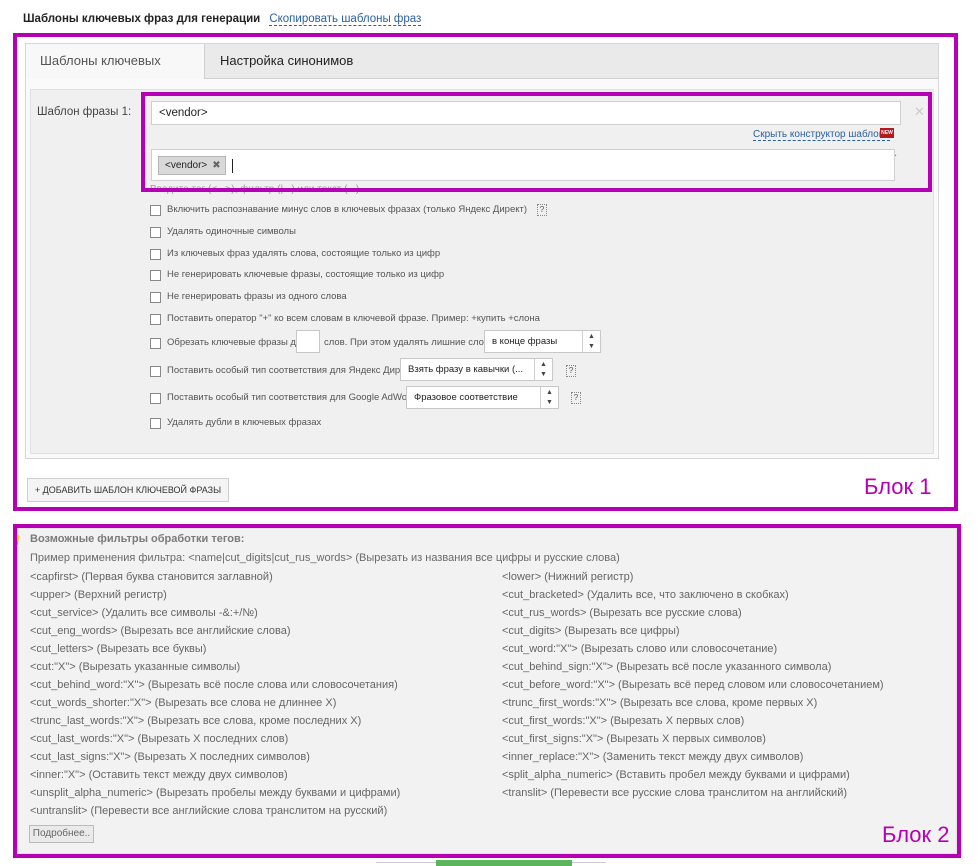 The width and height of the screenshot is (978, 866). I want to click on block2-label: Блок 2, so click(916, 834).